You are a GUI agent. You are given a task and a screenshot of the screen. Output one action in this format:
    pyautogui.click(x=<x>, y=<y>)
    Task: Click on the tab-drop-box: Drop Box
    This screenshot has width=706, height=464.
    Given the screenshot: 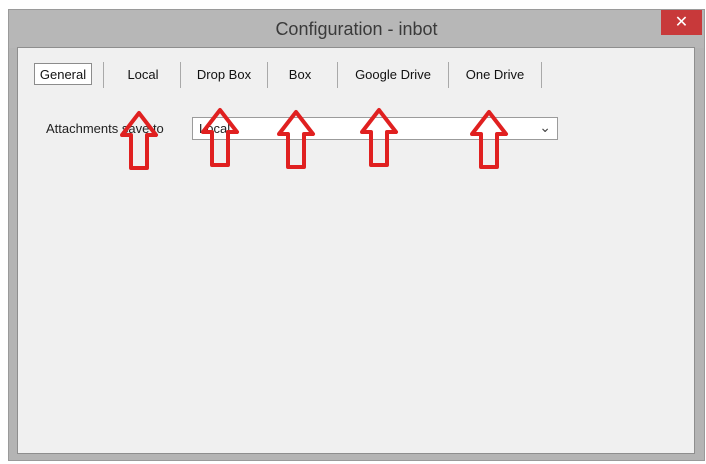 What is the action you would take?
    pyautogui.click(x=224, y=75)
    